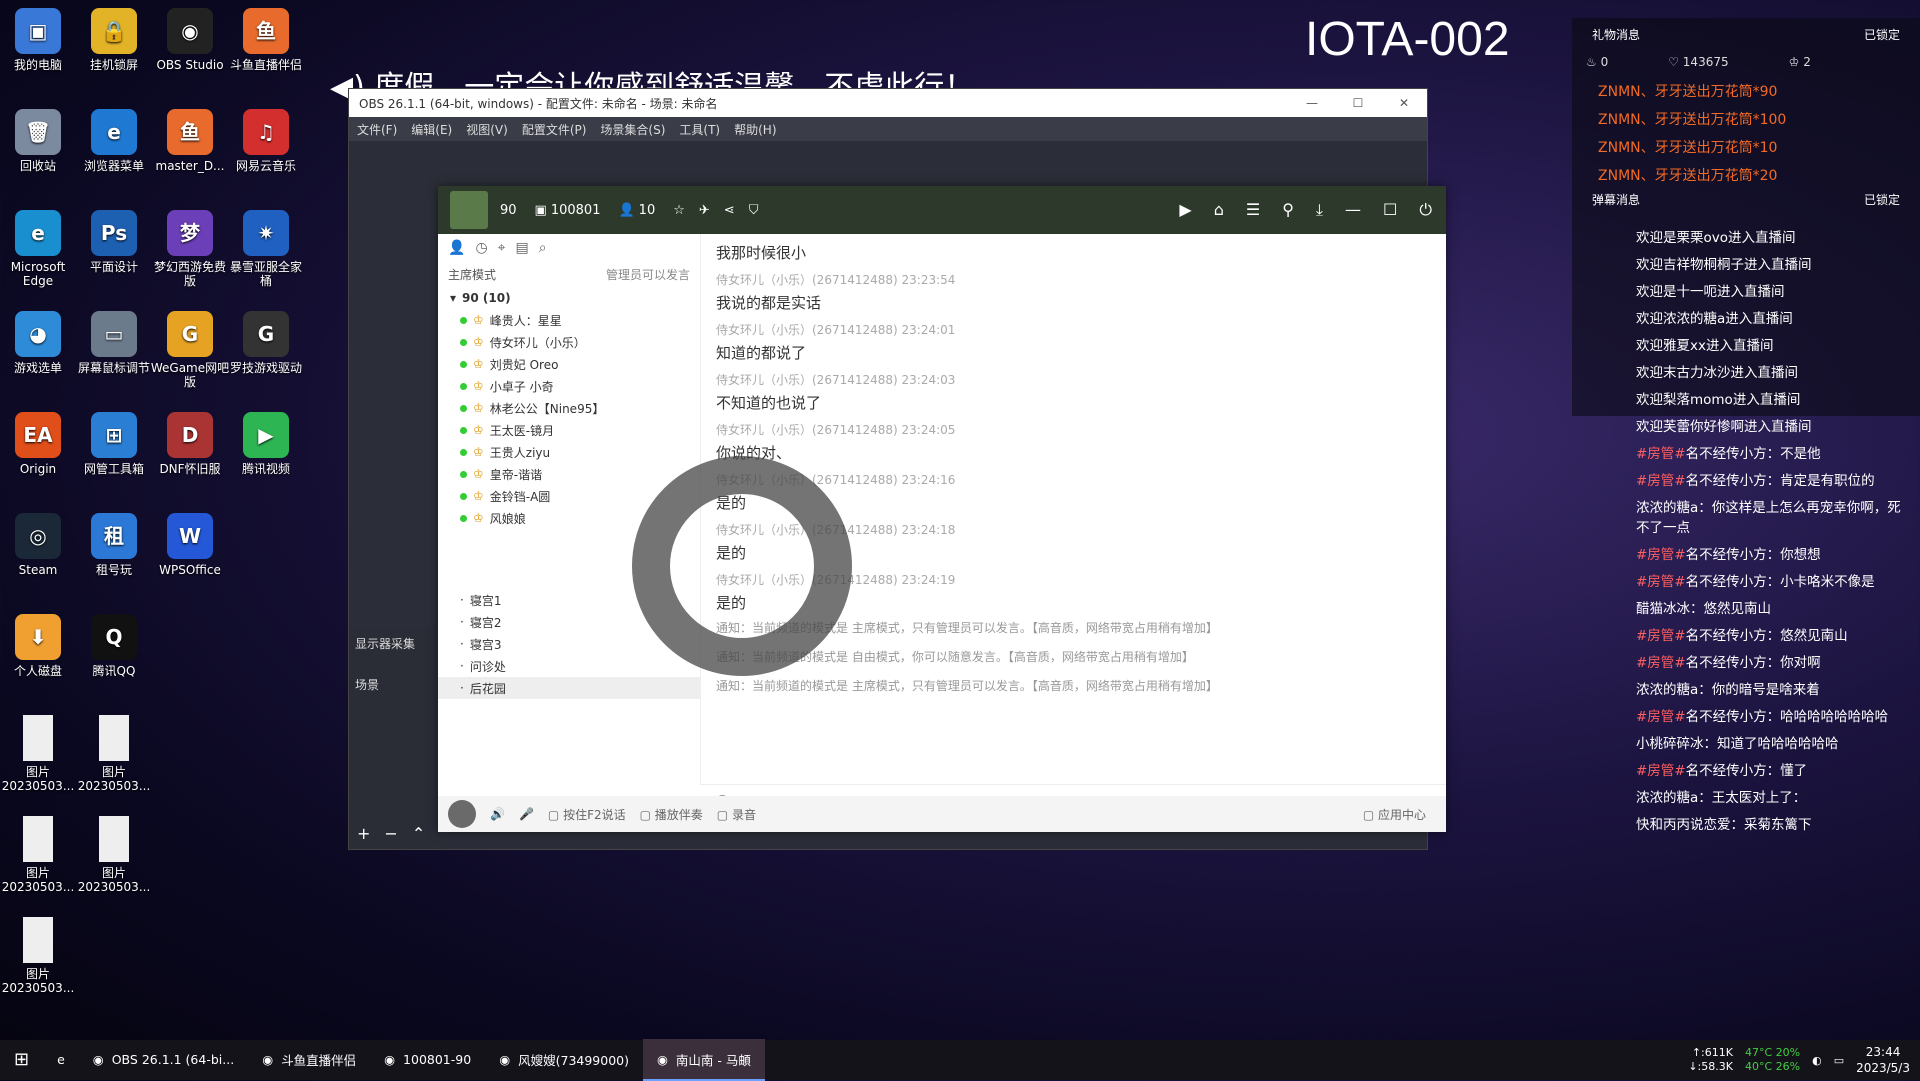  What do you see at coordinates (190, 348) in the screenshot?
I see `desktop-icon: G WeGame网吧版` at bounding box center [190, 348].